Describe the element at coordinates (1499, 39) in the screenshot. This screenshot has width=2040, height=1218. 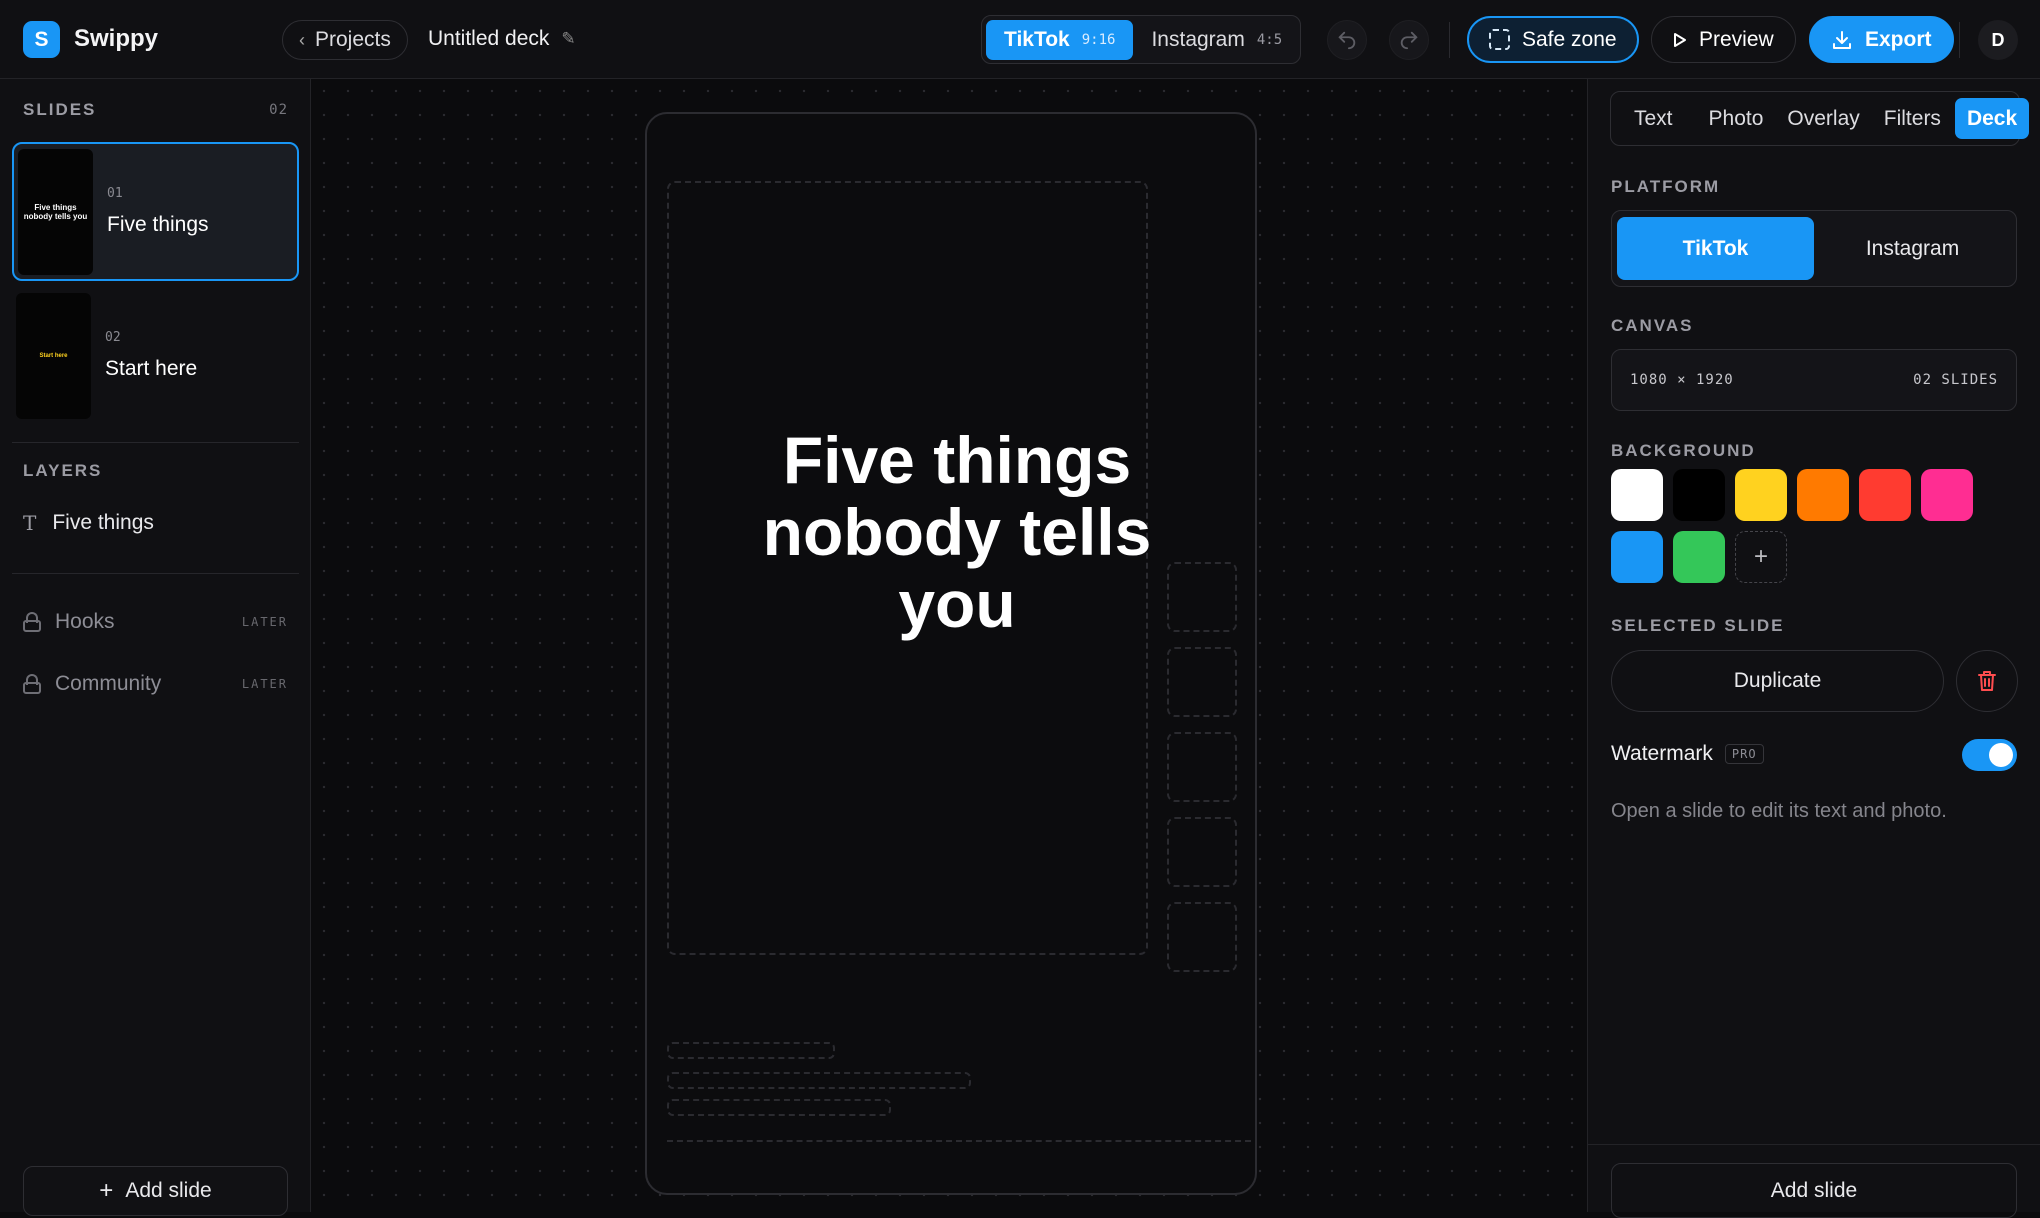
I see `safe-zone-icon` at that location.